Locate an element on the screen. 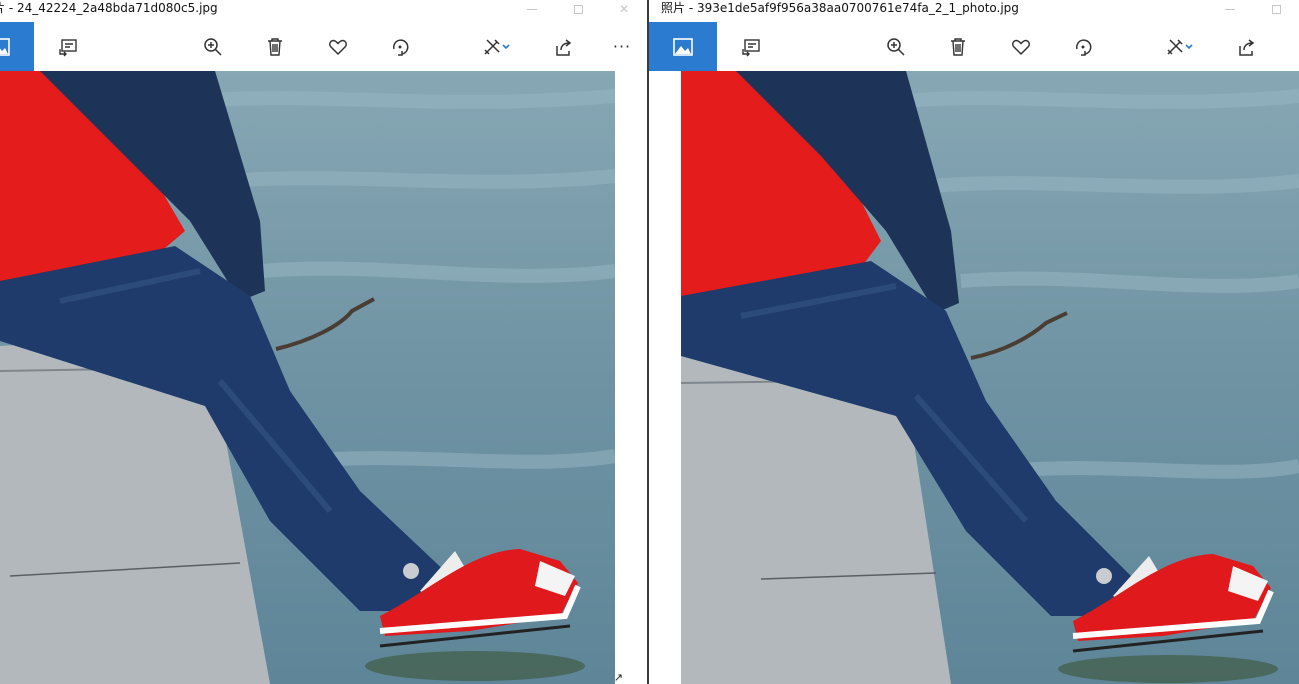 The image size is (1299, 684). photo-toolbar: ··· is located at coordinates (323, 46).